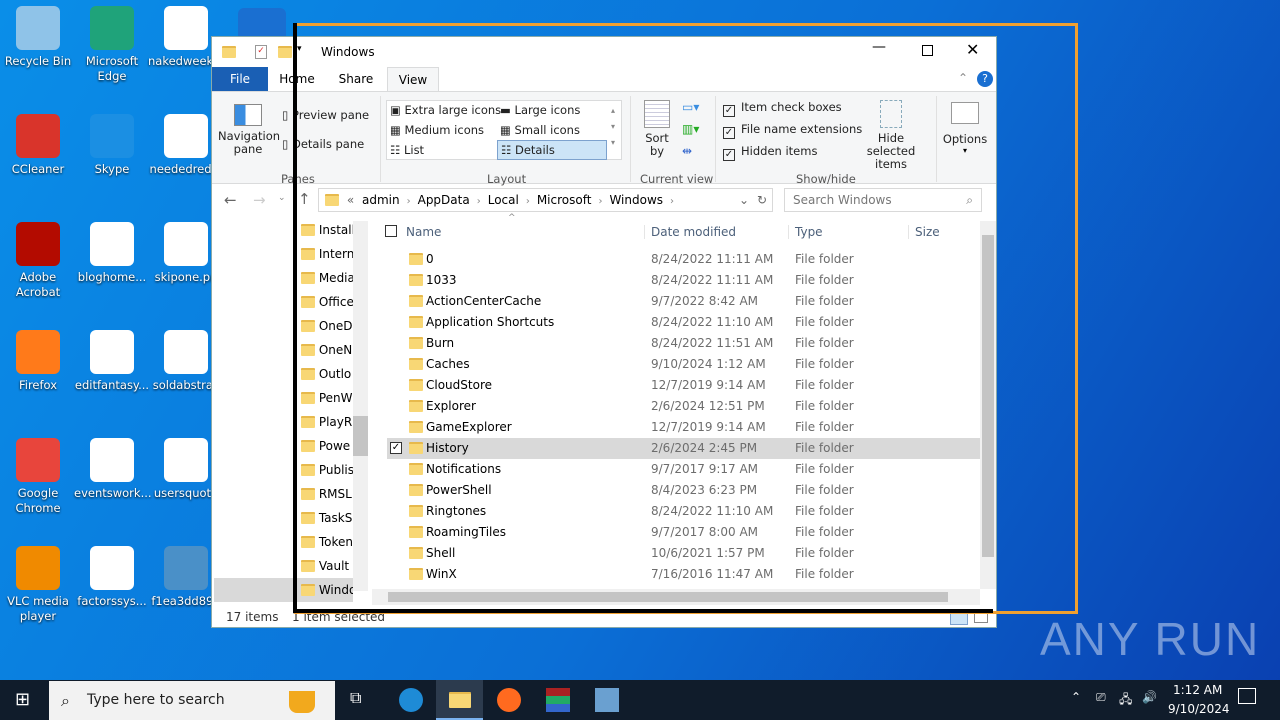 The image size is (1280, 720). Describe the element at coordinates (558, 700) in the screenshot. I see `taskbar-winrar-icon` at that location.